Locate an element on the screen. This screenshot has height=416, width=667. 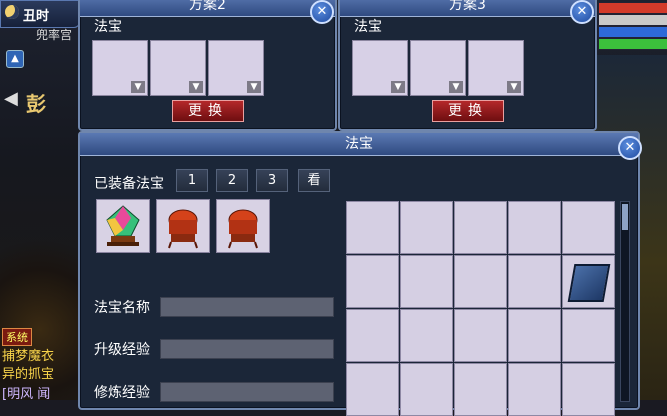
location-label: 兜率宫 is located at coordinates (54, 35).